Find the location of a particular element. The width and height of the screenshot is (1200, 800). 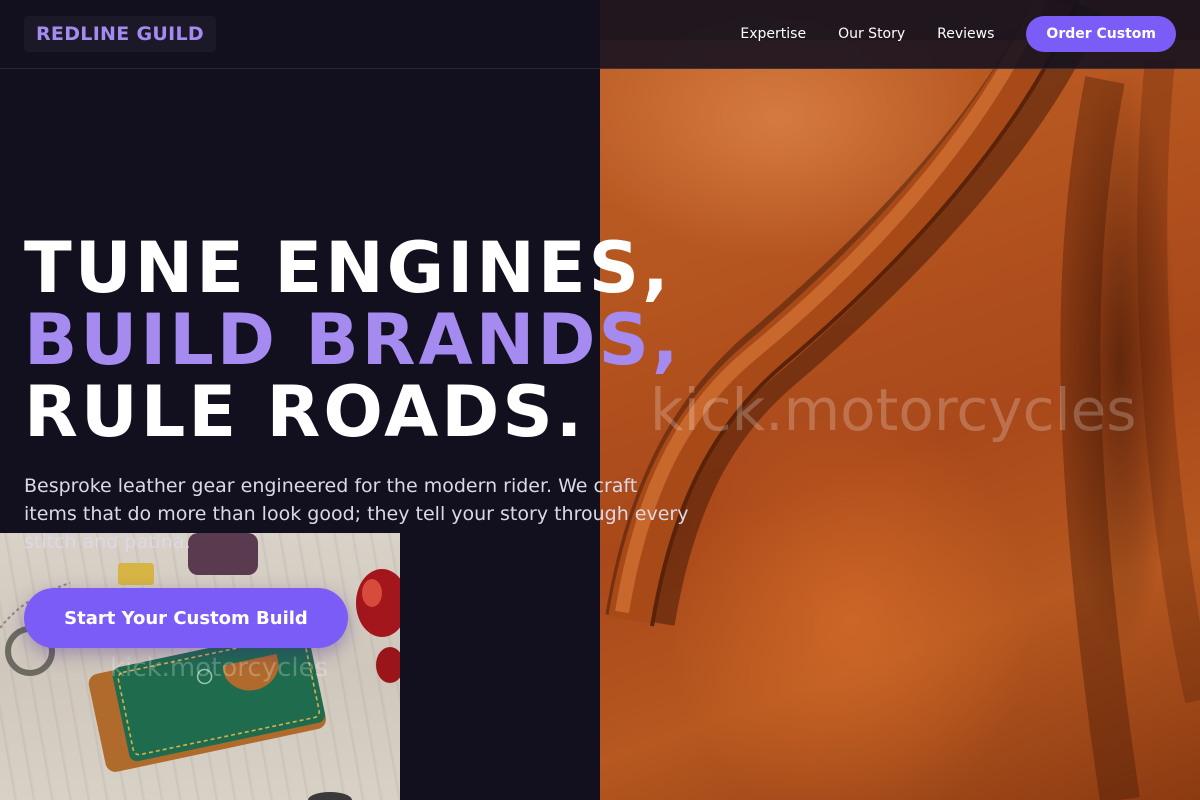

wallet-image-watermark: kick.motorcycles is located at coordinates (219, 668).